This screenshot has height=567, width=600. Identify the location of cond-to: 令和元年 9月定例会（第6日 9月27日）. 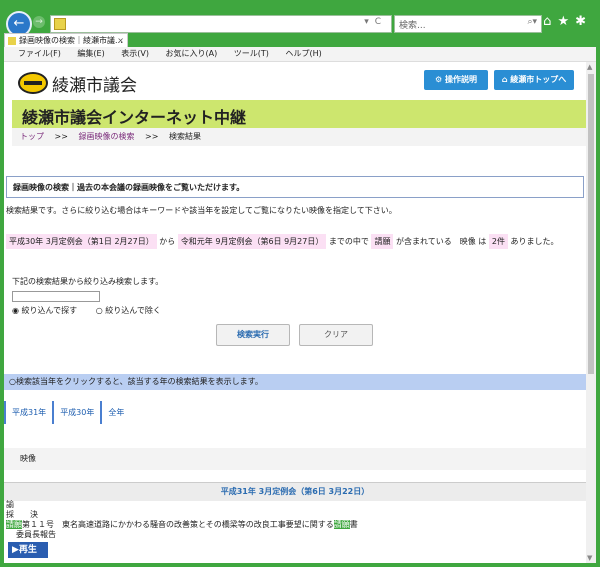
(252, 241).